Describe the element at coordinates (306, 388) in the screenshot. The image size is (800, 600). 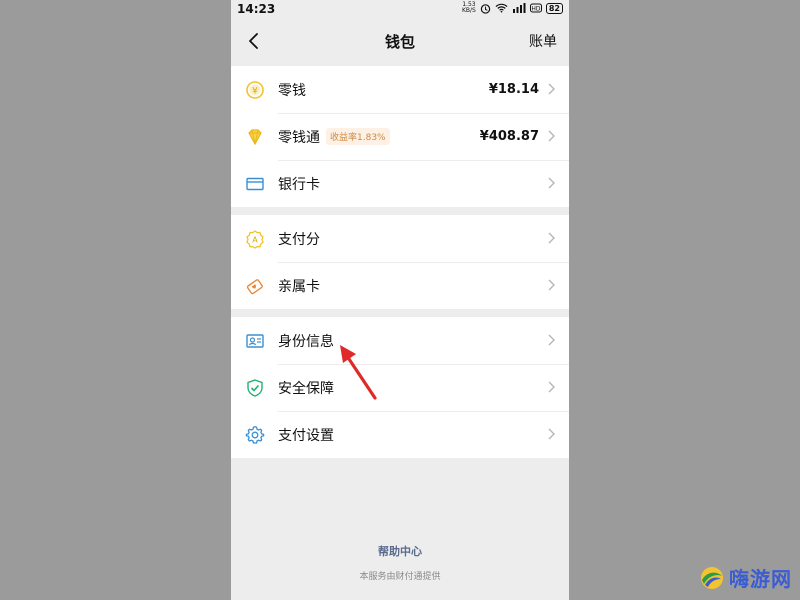
I see `list-item-label: 安全保障` at that location.